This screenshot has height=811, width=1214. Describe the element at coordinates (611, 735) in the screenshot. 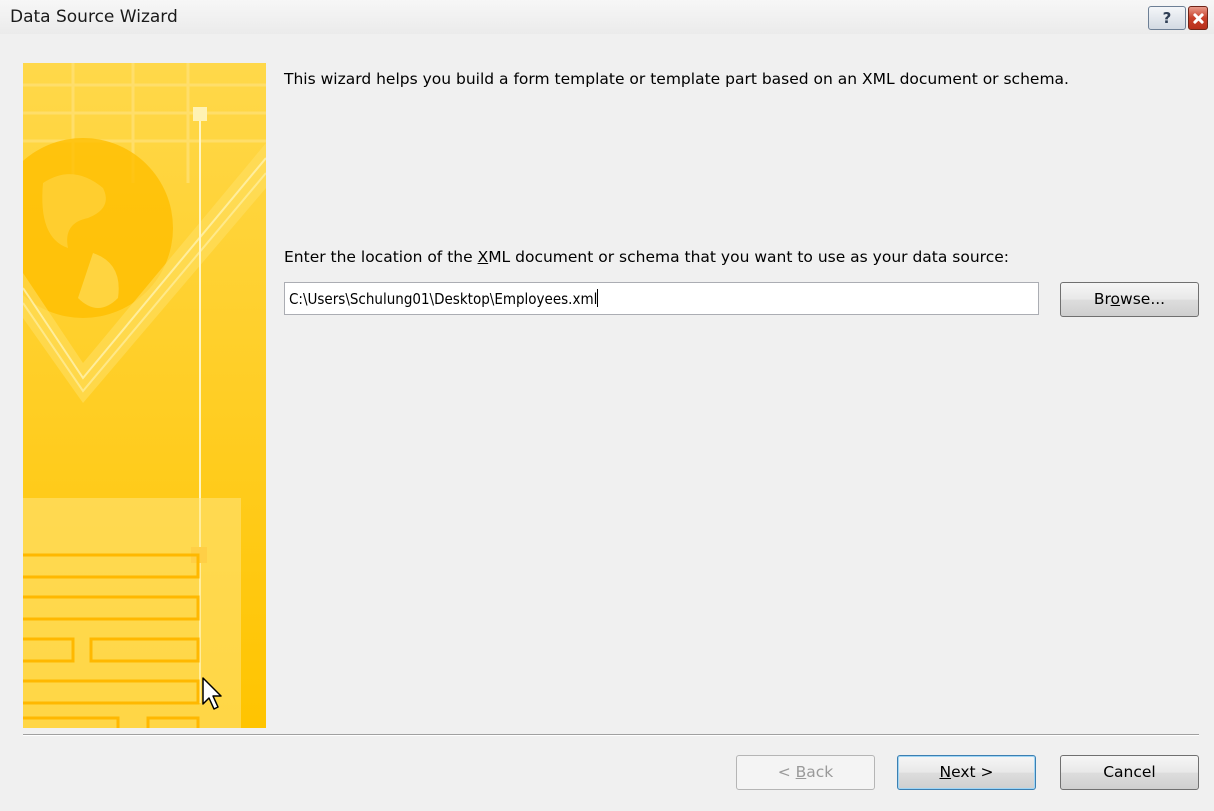

I see `footer-separator` at that location.